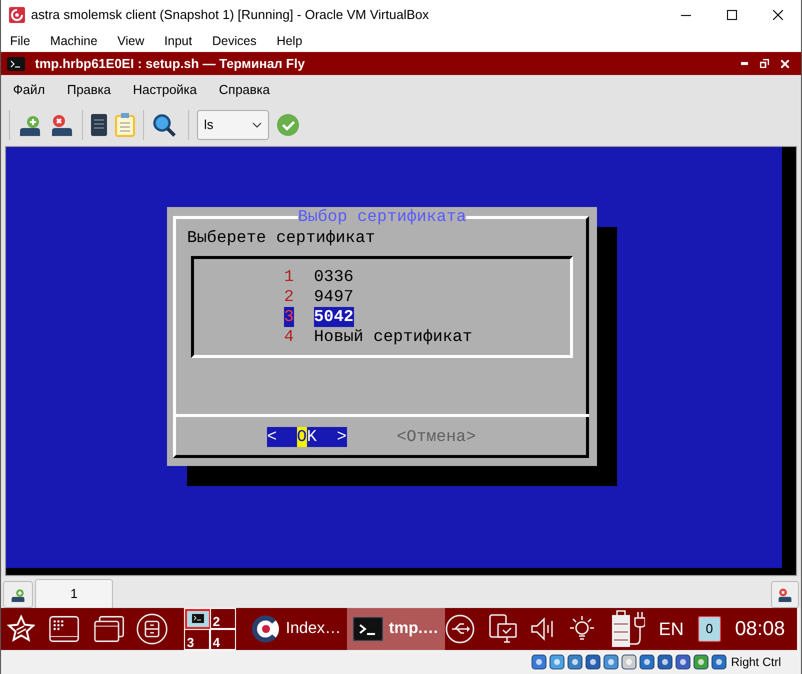  What do you see at coordinates (21, 629) in the screenshot?
I see `star-menu-icon` at bounding box center [21, 629].